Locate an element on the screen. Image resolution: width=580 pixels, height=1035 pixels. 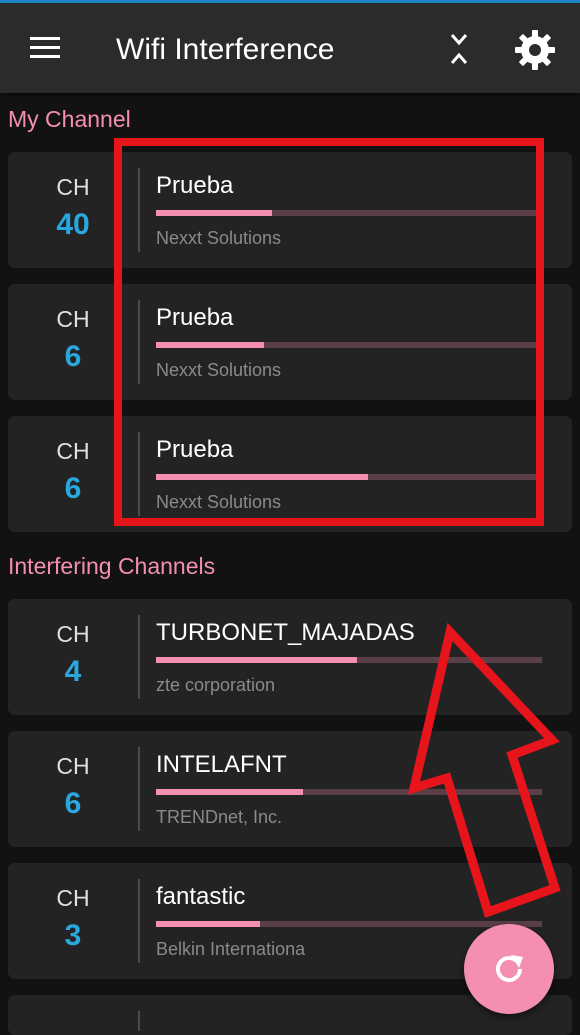
channel-number: 6 is located at coordinates (73, 803).